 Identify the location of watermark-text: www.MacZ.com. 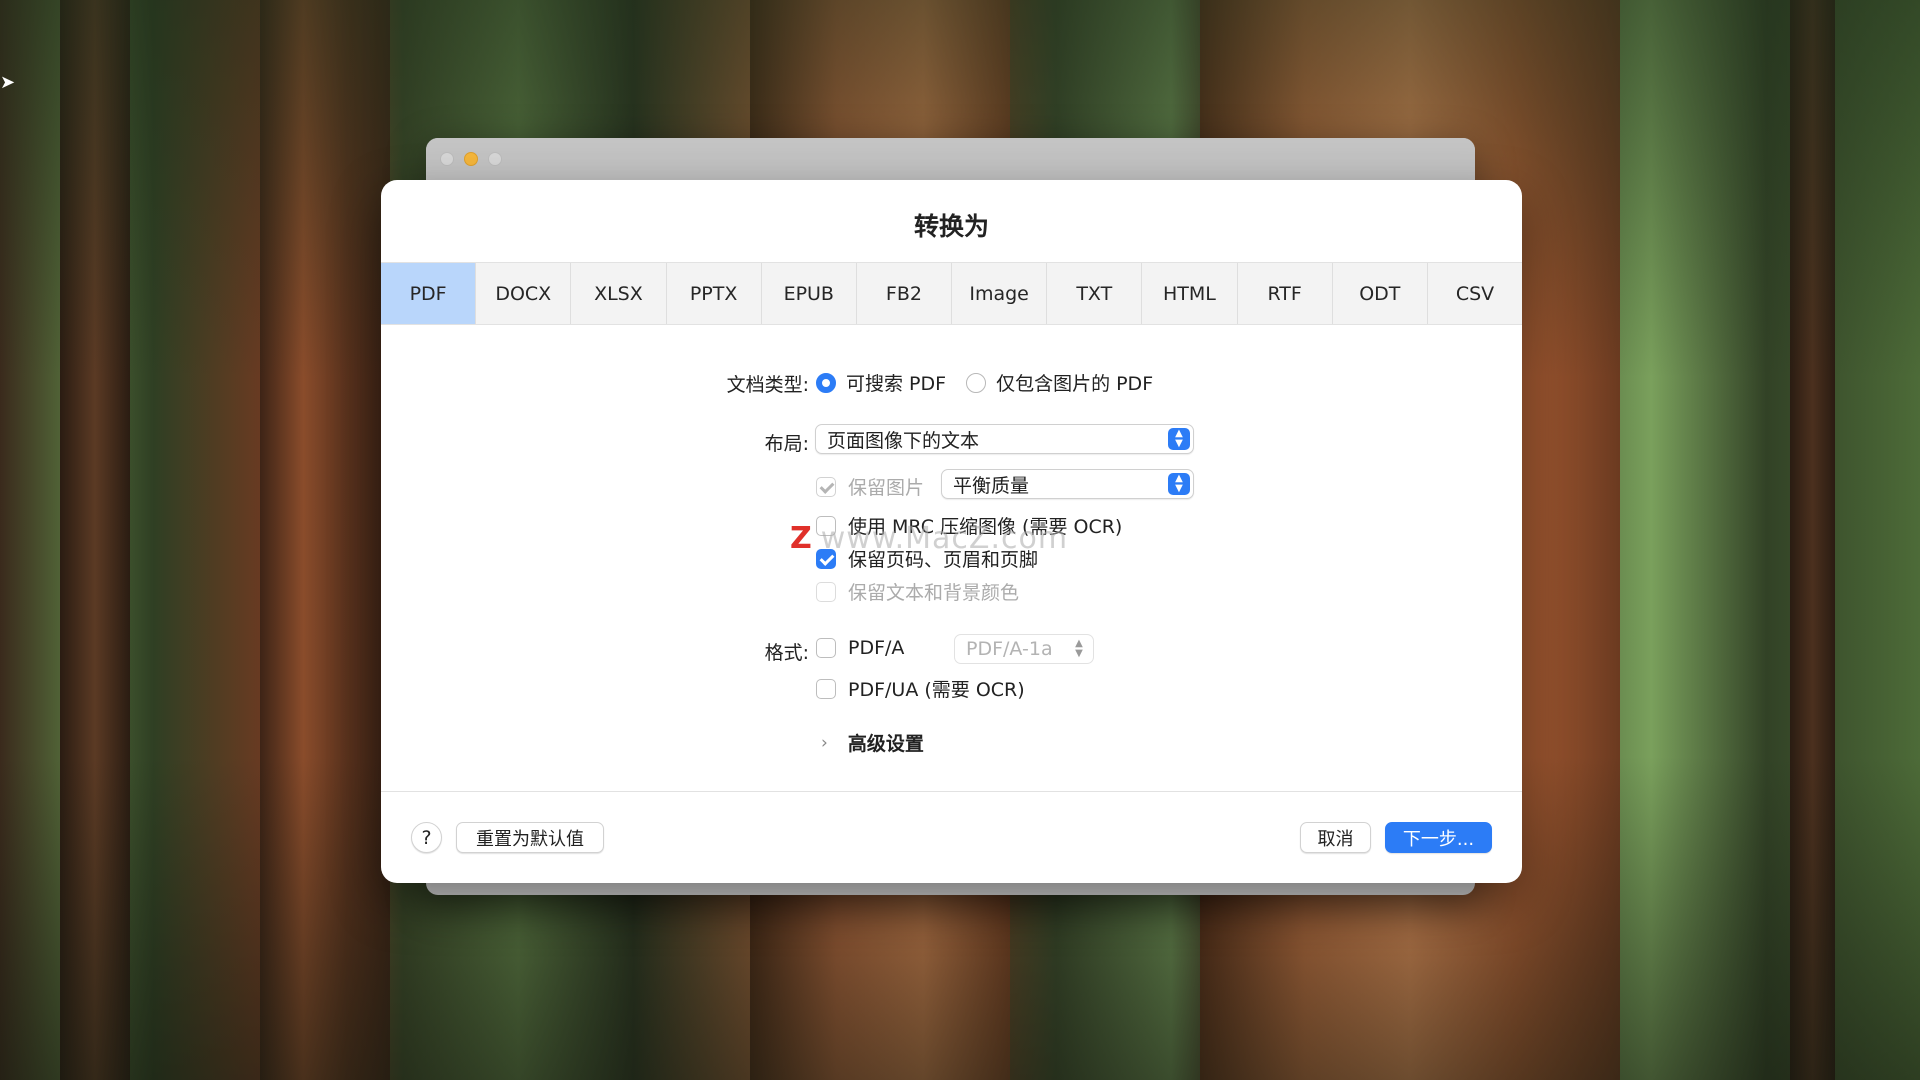
(944, 538).